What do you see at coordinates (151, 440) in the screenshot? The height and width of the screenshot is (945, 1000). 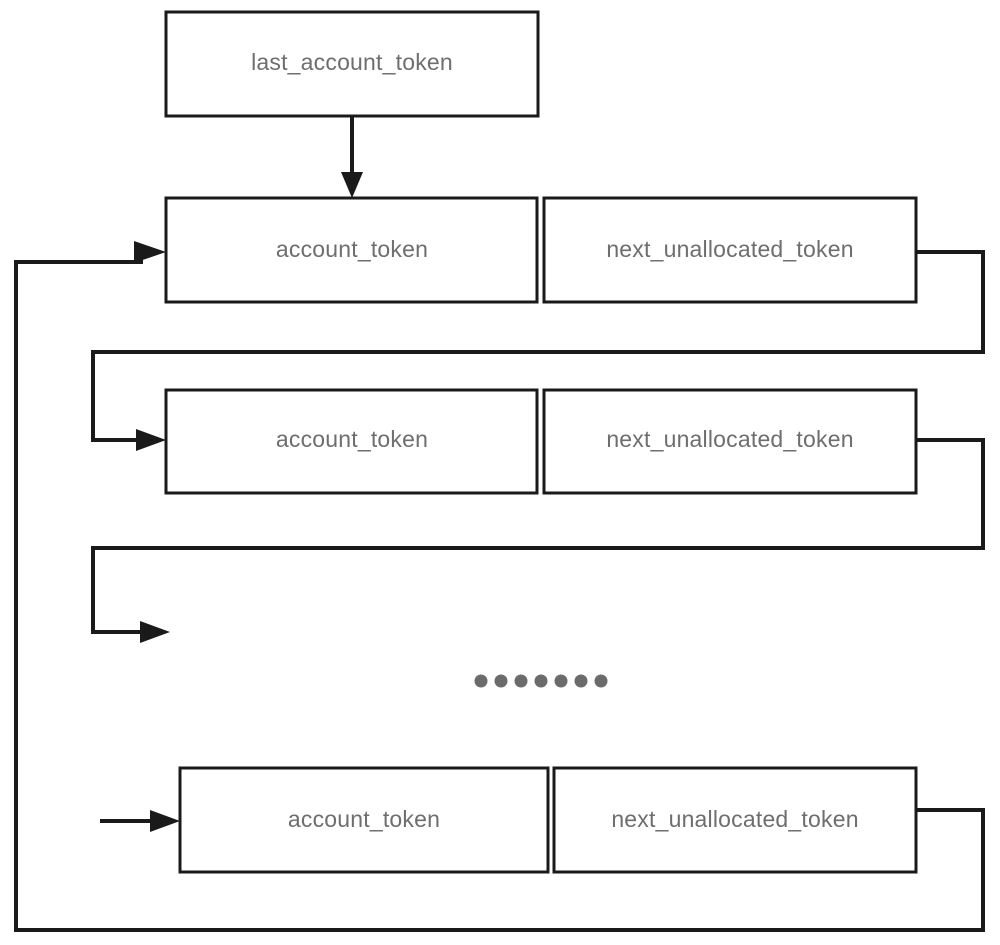 I see `row-1-inbound-arrowhead` at bounding box center [151, 440].